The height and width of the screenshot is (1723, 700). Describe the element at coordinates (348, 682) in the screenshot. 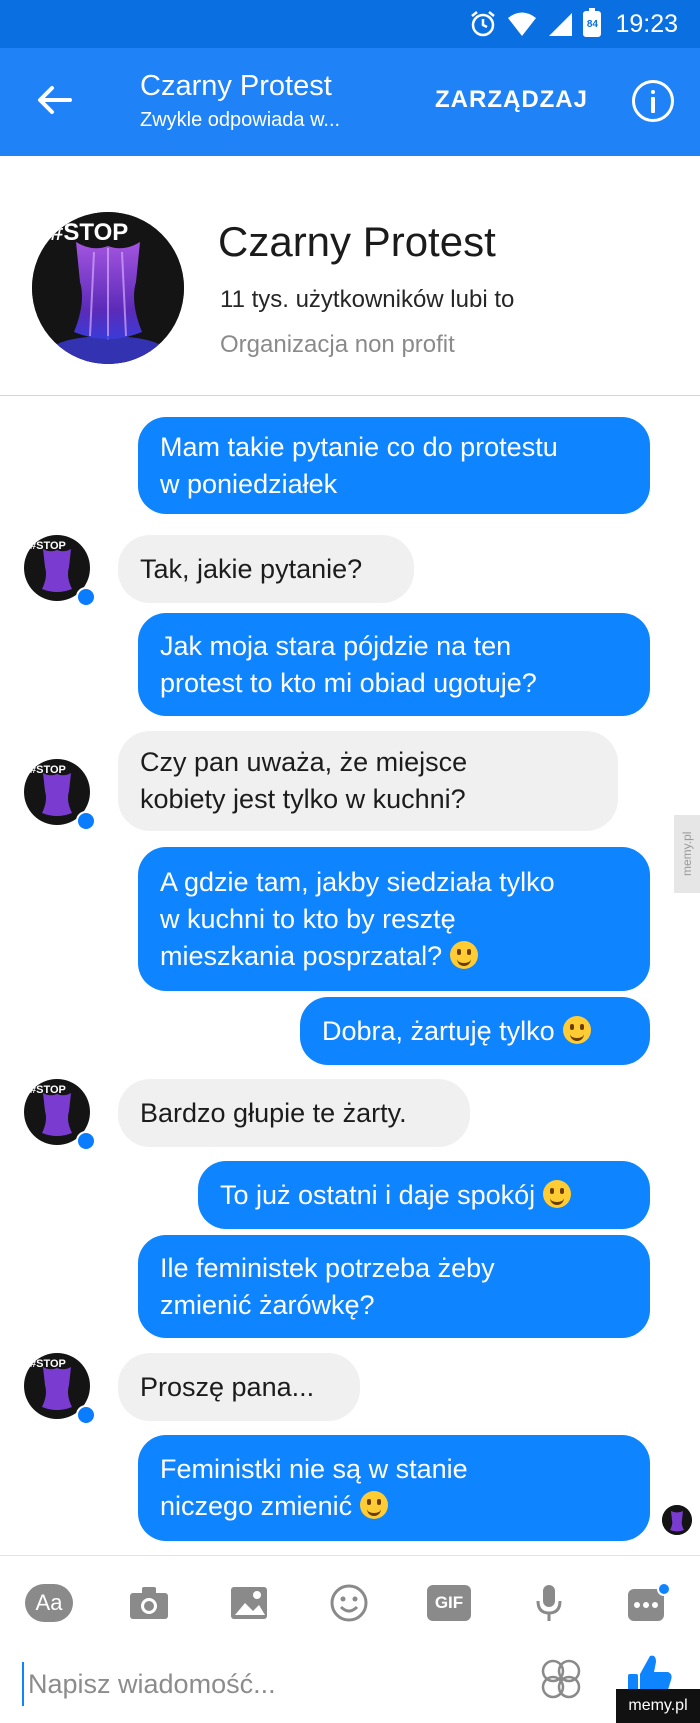

I see `message-text: protest to kto mi obiad ugotuje?` at that location.